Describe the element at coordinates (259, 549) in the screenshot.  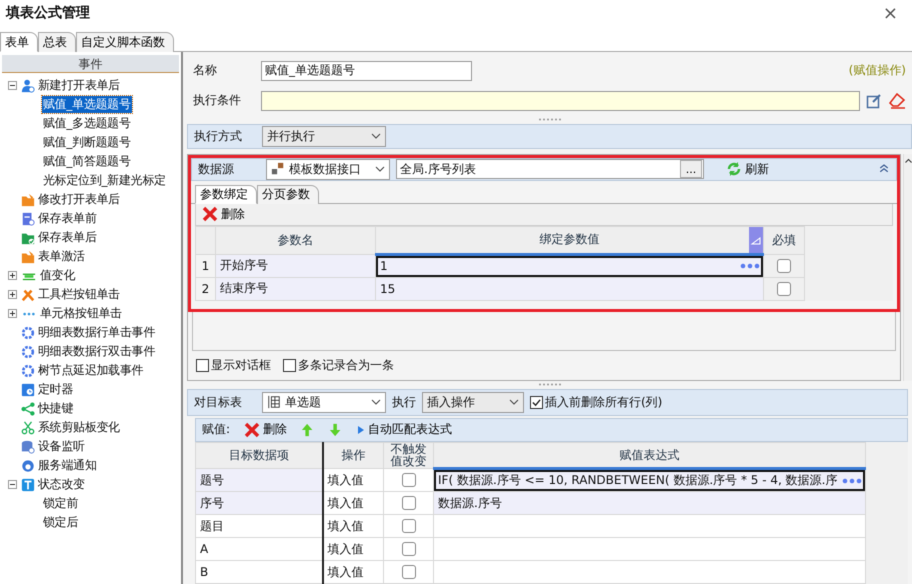
I see `table-cell: A` at that location.